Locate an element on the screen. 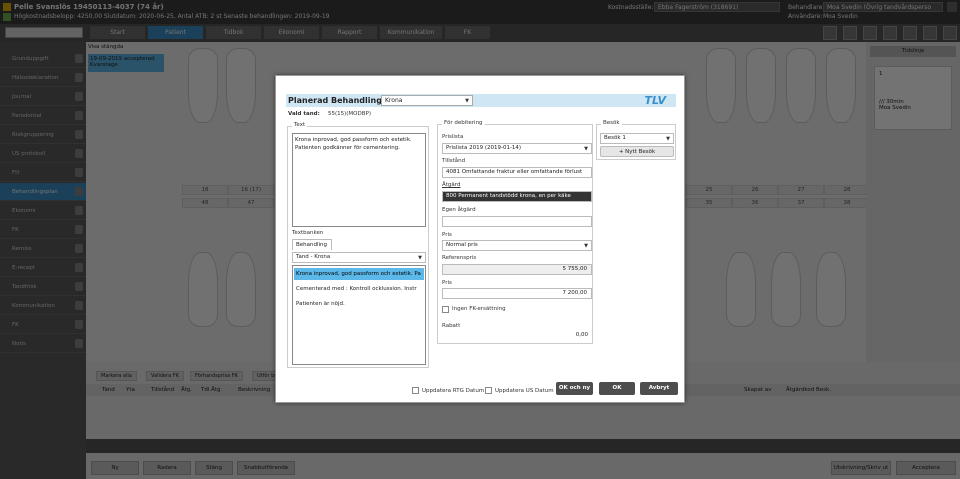 This screenshot has height=479, width=960. sidebar-item: E-recept is located at coordinates (43, 268).